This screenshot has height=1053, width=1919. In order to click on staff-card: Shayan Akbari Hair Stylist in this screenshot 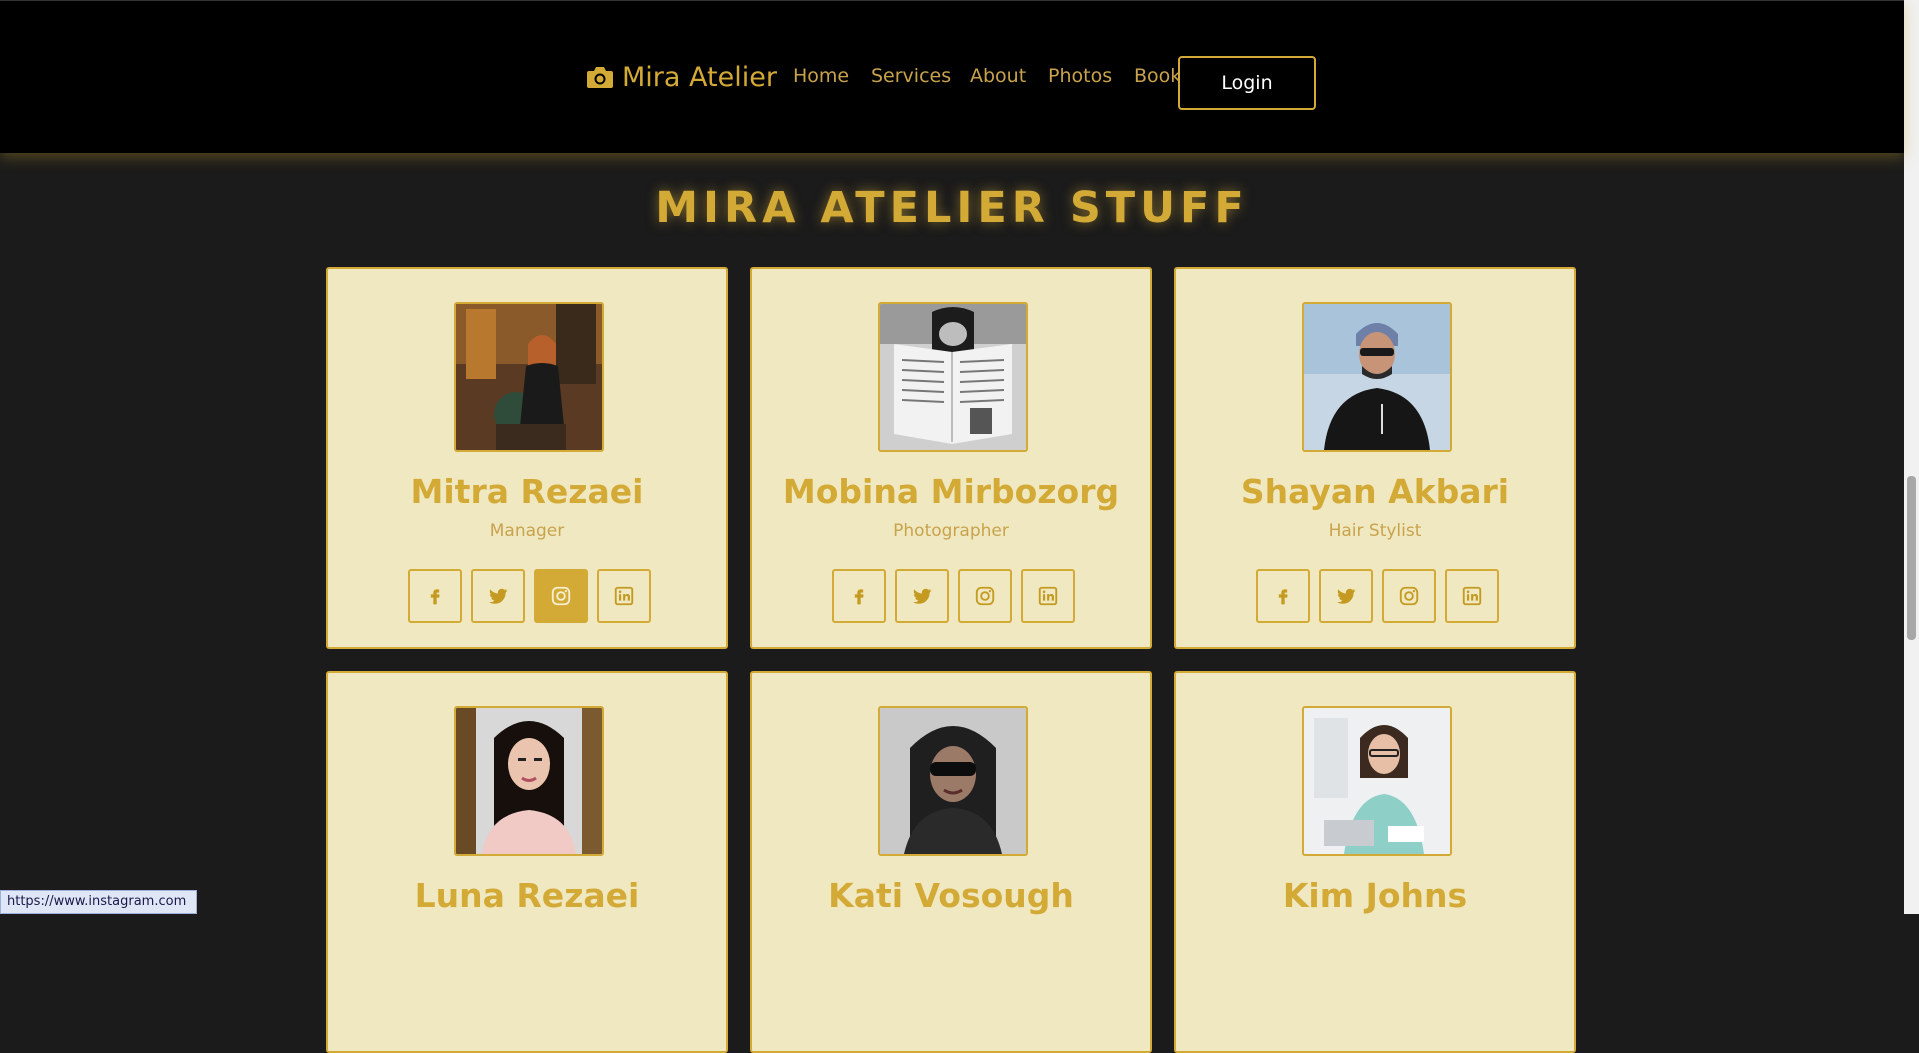, I will do `click(1375, 458)`.